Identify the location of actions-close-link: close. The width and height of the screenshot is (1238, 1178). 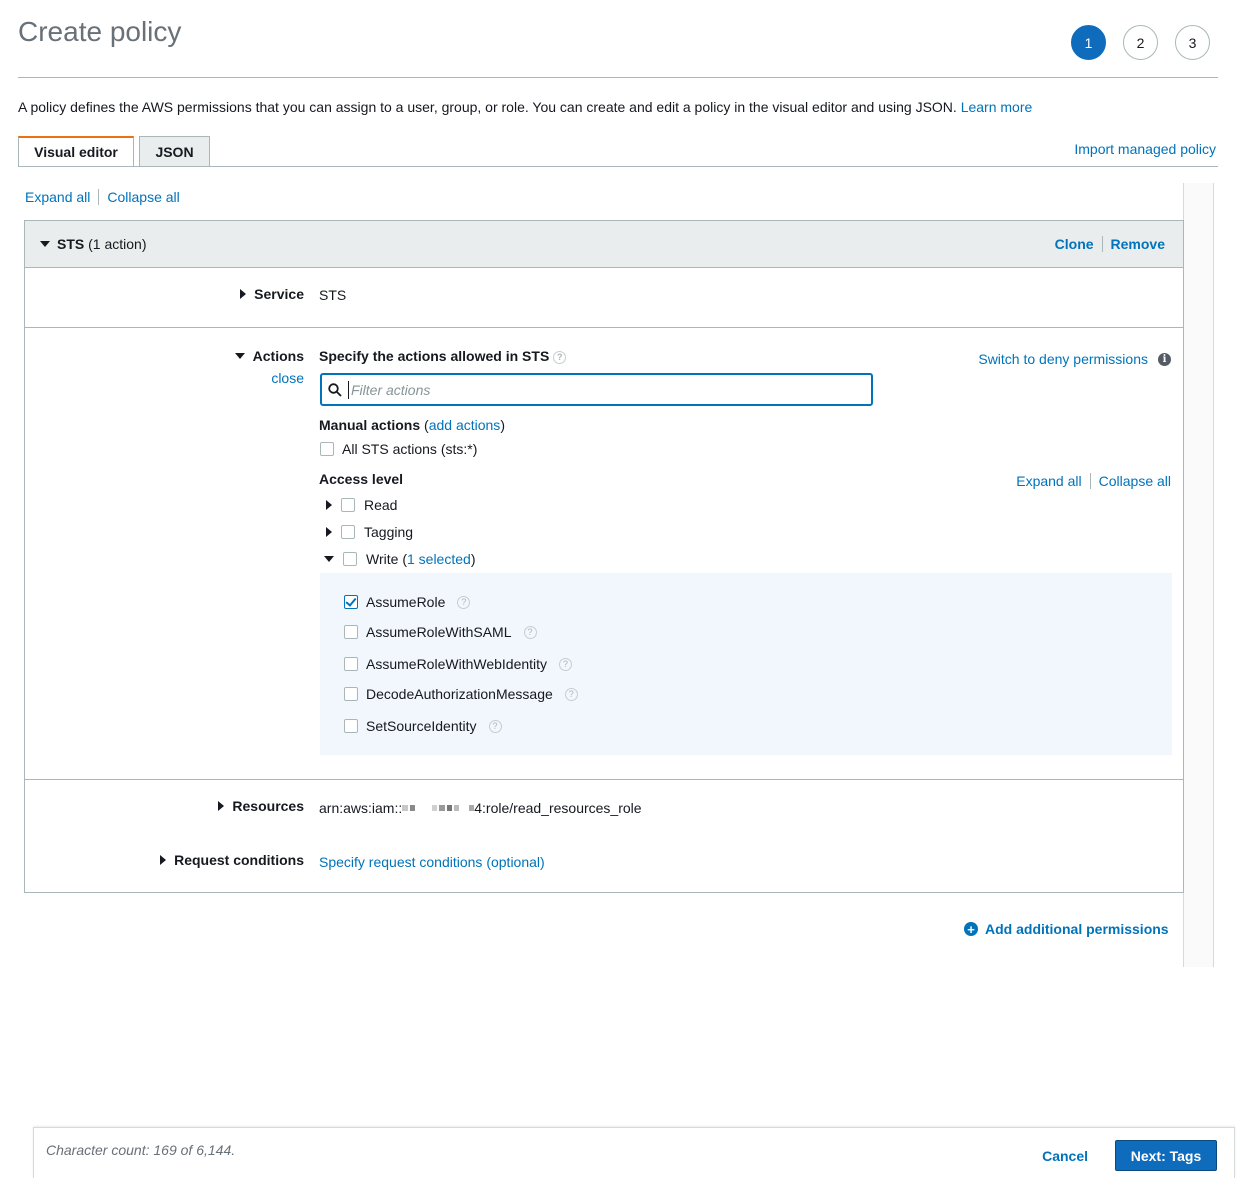
(287, 378).